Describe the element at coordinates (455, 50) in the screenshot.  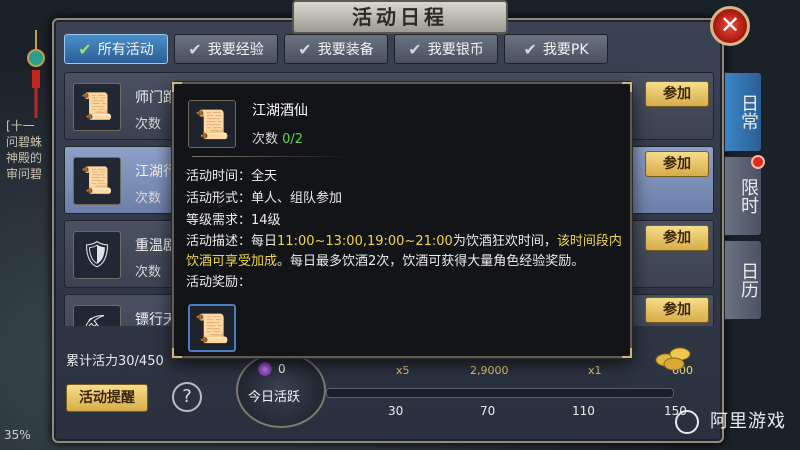
I see `filter-label: 我要银币` at that location.